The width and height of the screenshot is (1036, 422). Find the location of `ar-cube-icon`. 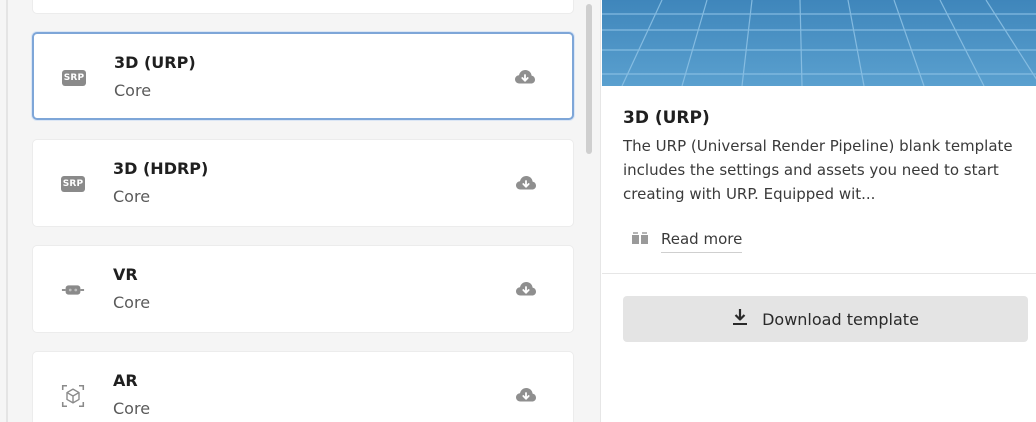

ar-cube-icon is located at coordinates (73, 396).